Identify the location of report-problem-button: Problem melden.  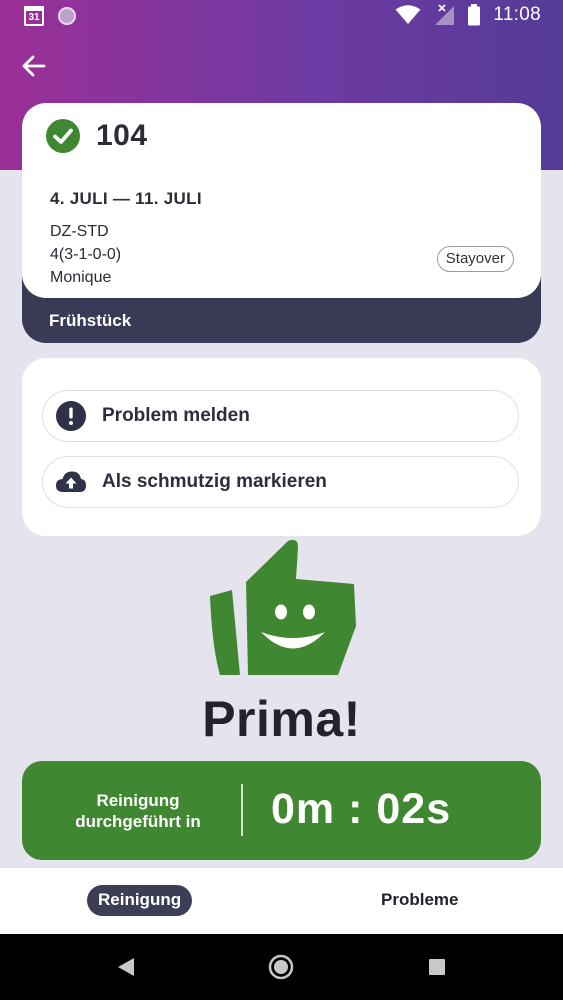
(280, 416).